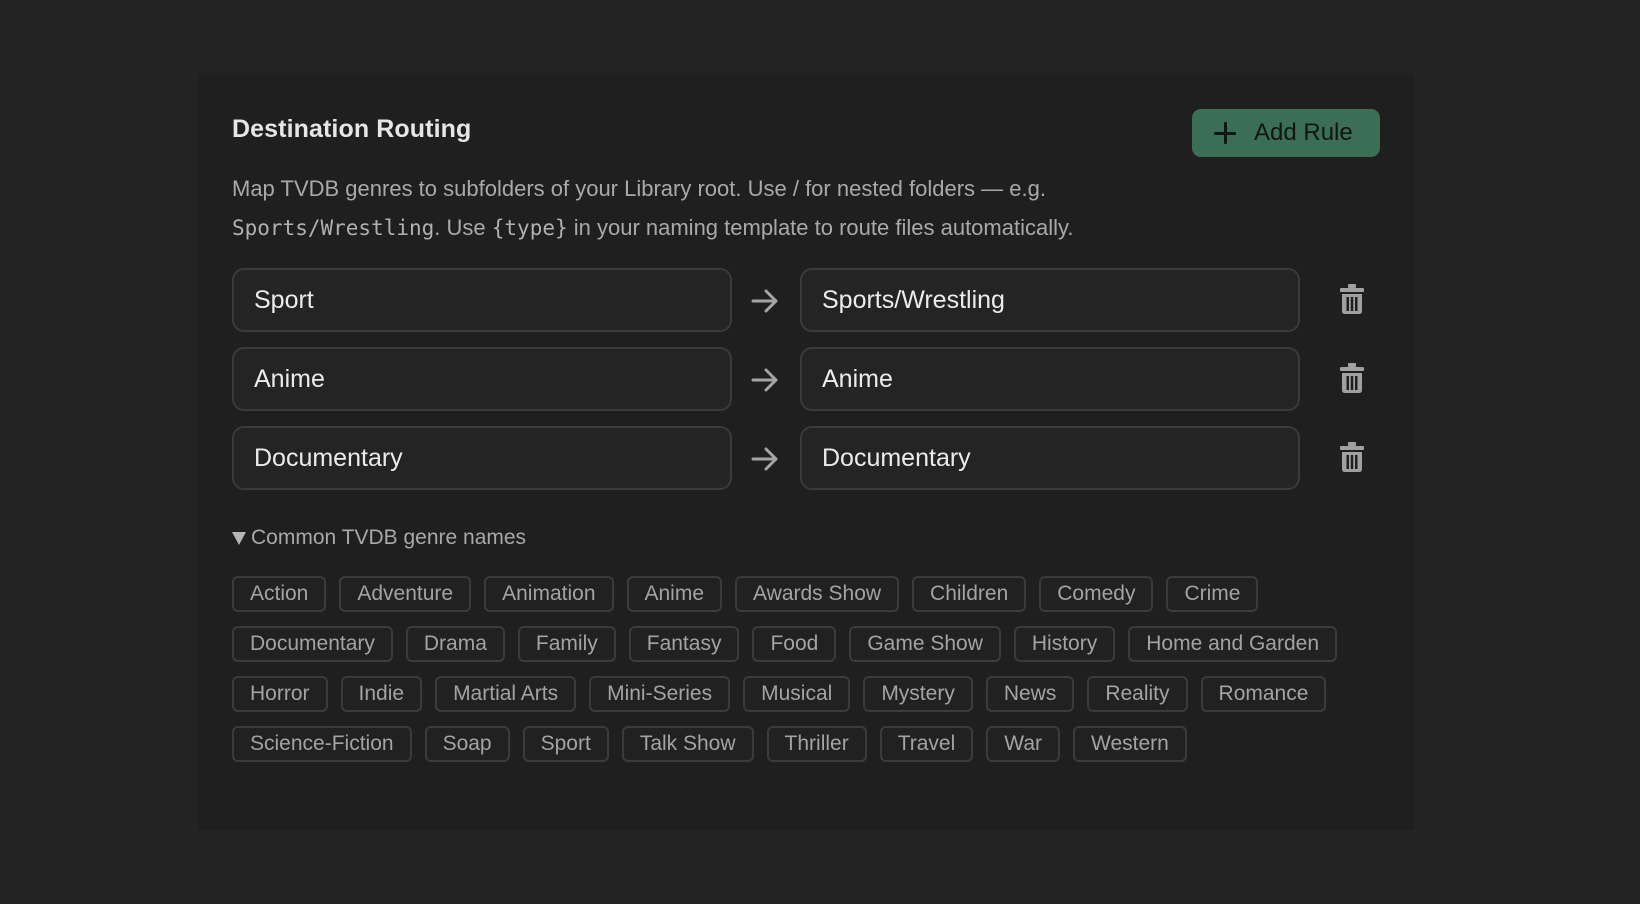 The image size is (1640, 904). Describe the element at coordinates (918, 694) in the screenshot. I see `genre-chip: Mystery` at that location.